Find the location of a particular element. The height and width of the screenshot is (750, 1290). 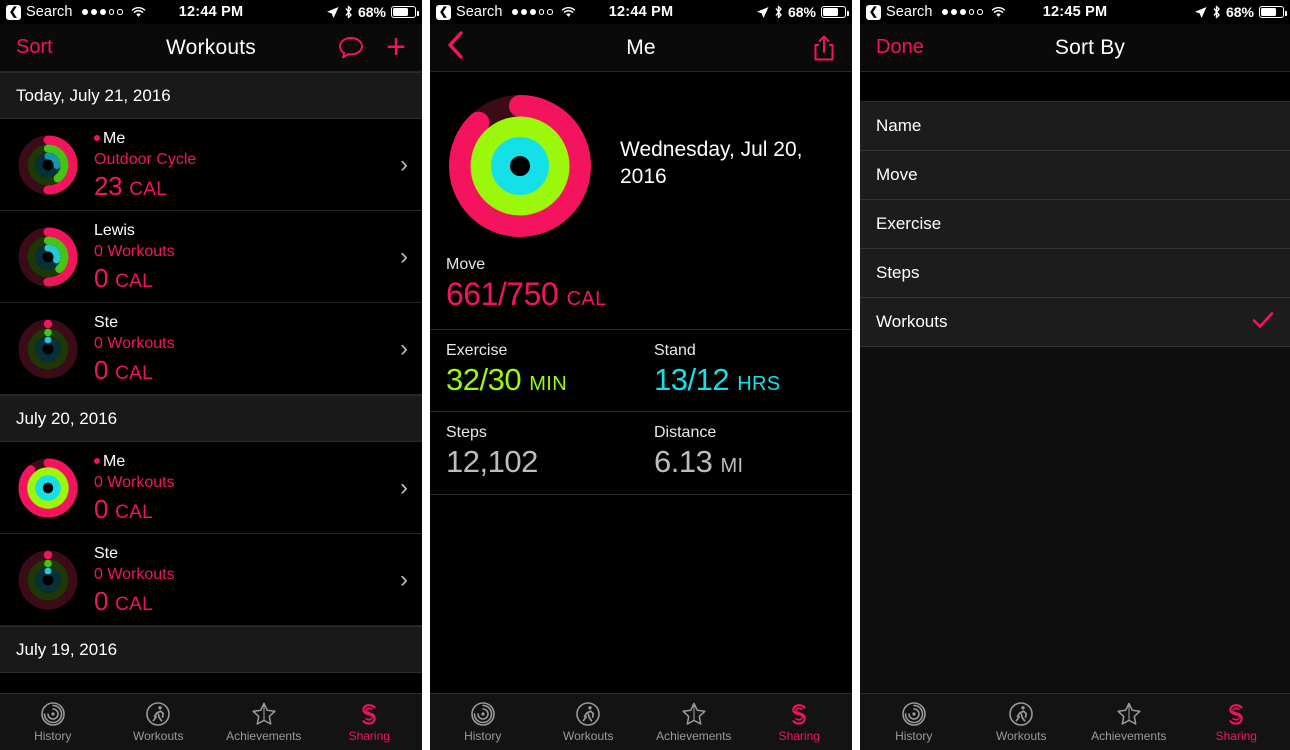

stat-row-exercise-stand: Exercise 32/30 MIN Stand 13/12 HRS is located at coordinates (641, 371).